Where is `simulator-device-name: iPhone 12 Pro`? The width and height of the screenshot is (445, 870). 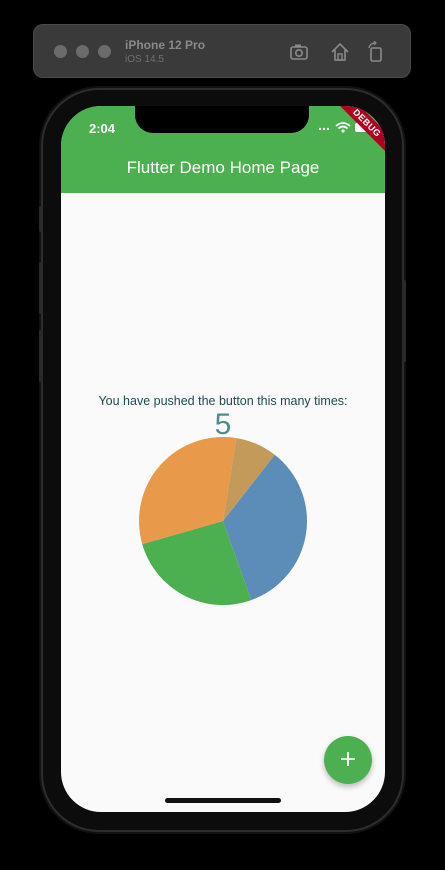
simulator-device-name: iPhone 12 Pro is located at coordinates (165, 45).